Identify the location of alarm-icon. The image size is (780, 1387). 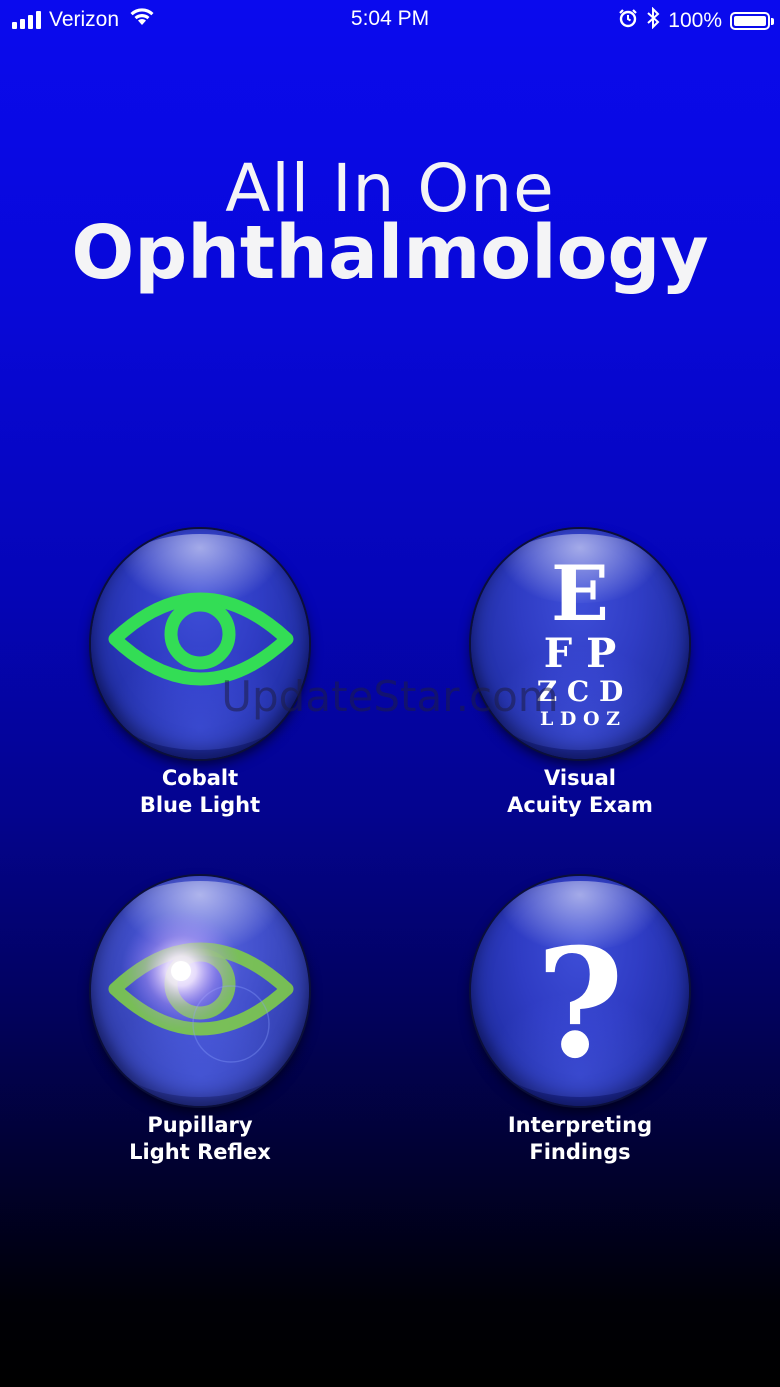
(628, 21).